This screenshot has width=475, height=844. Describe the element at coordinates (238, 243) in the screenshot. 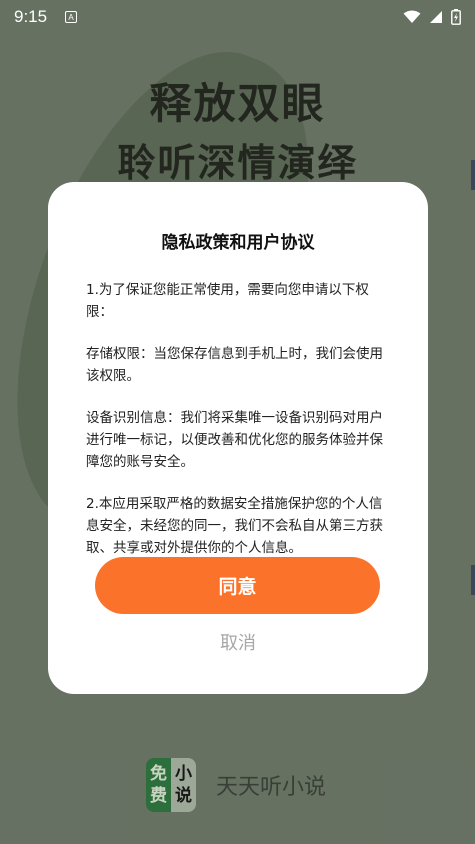

I see `dialog-title: 隐私政策和用户协议` at that location.